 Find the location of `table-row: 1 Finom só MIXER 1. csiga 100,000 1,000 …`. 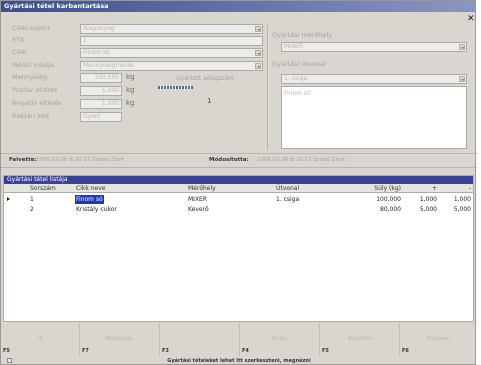

table-row: 1 Finom só MIXER 1. csiga 100,000 1,000 … is located at coordinates (238, 199).